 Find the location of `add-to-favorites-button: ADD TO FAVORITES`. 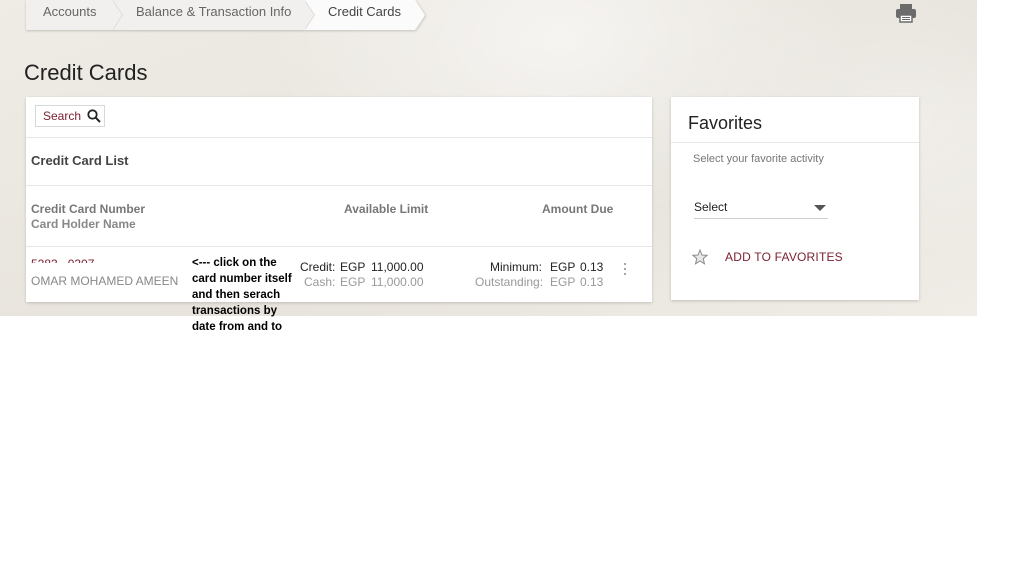

add-to-favorites-button: ADD TO FAVORITES is located at coordinates (767, 257).